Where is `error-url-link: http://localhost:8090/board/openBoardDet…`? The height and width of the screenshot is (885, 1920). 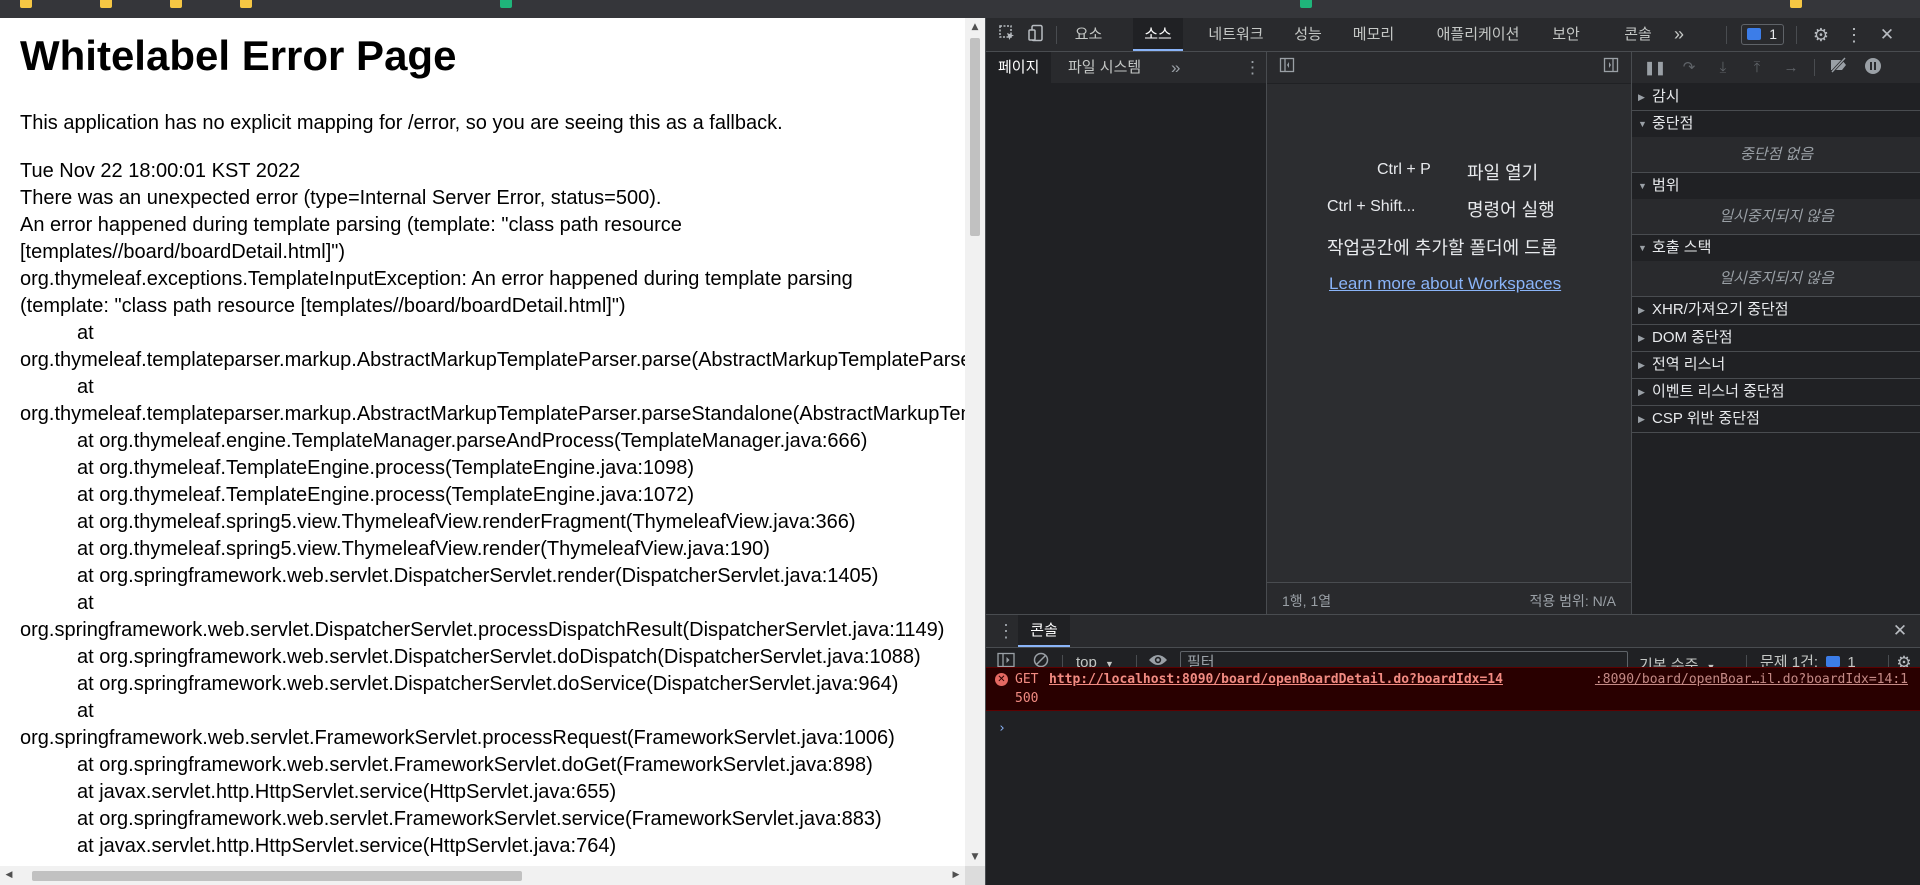 error-url-link: http://localhost:8090/board/openBoardDet… is located at coordinates (1276, 679).